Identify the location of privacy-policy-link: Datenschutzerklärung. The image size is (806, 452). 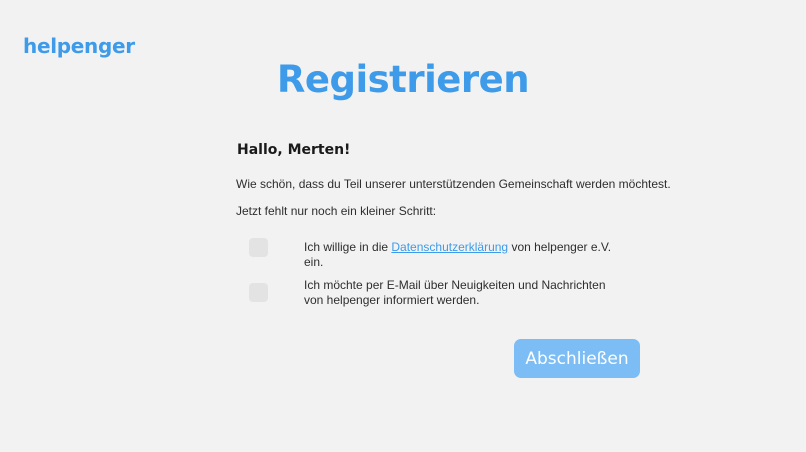
(449, 247).